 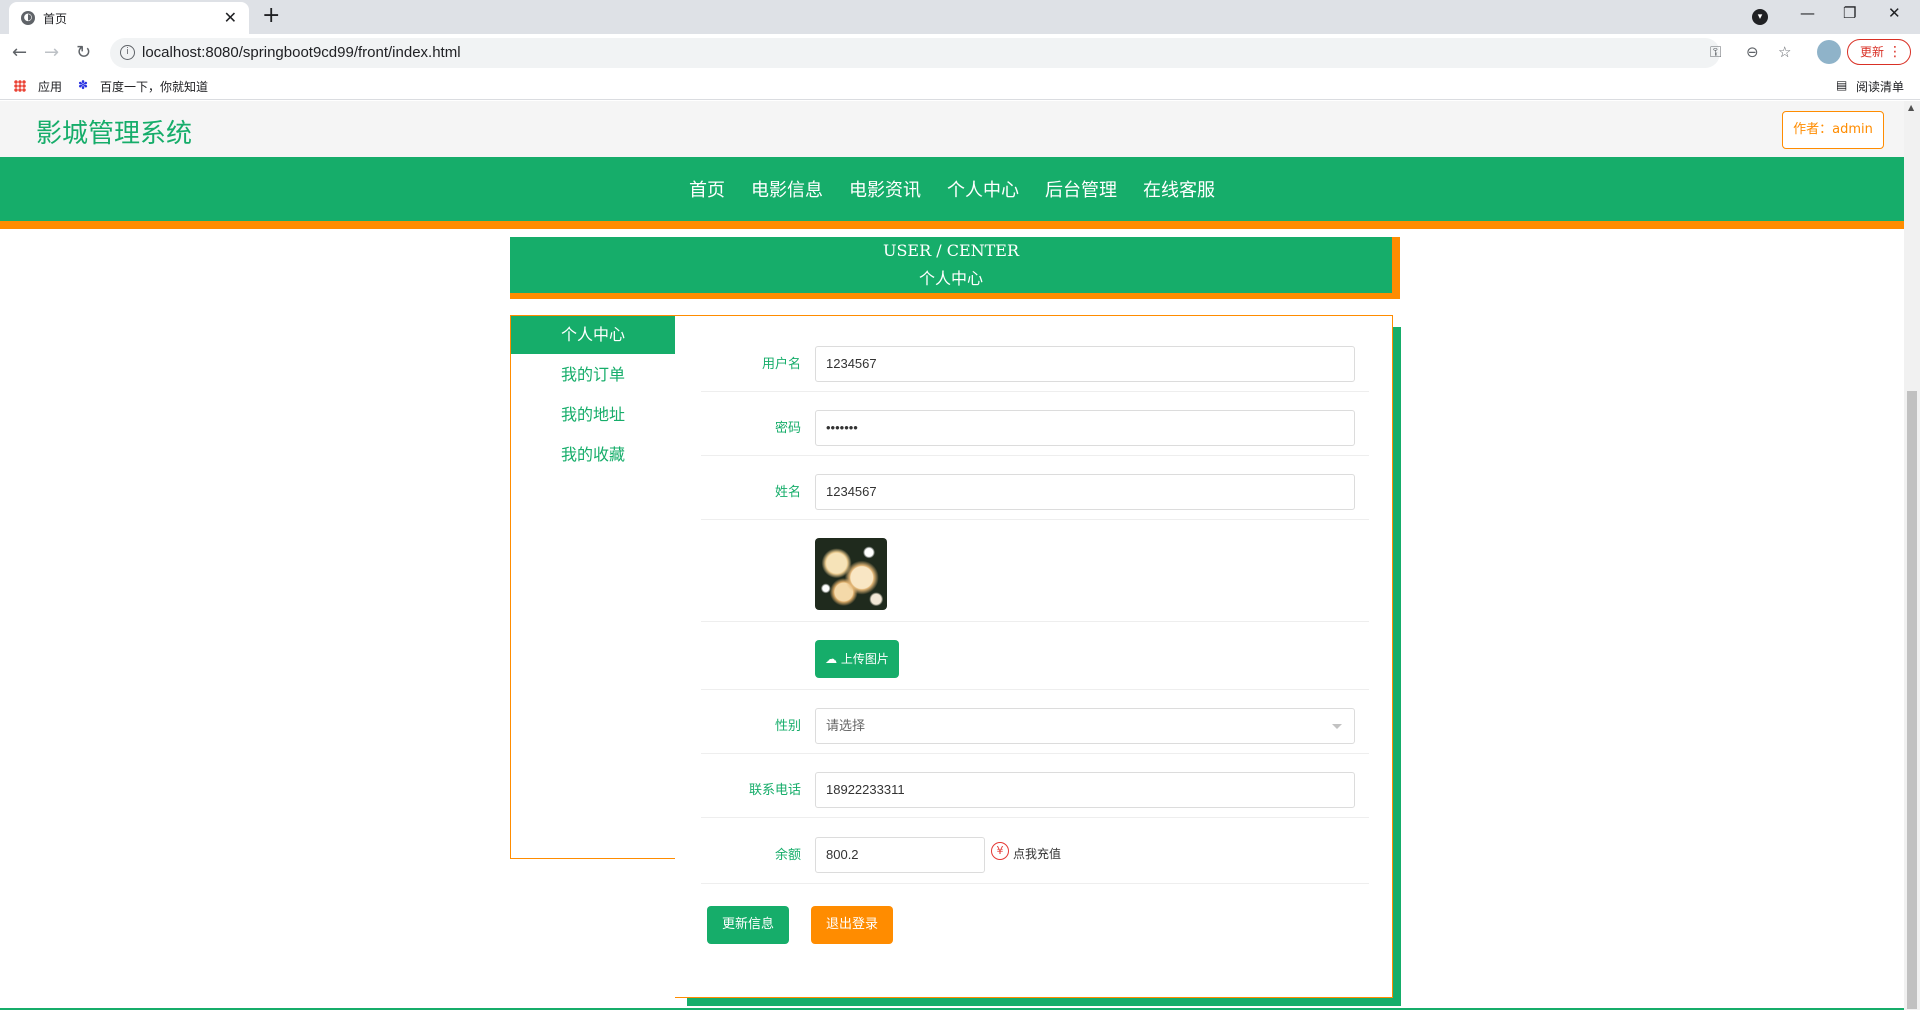 What do you see at coordinates (787, 855) in the screenshot?
I see `balance-label: 余额` at bounding box center [787, 855].